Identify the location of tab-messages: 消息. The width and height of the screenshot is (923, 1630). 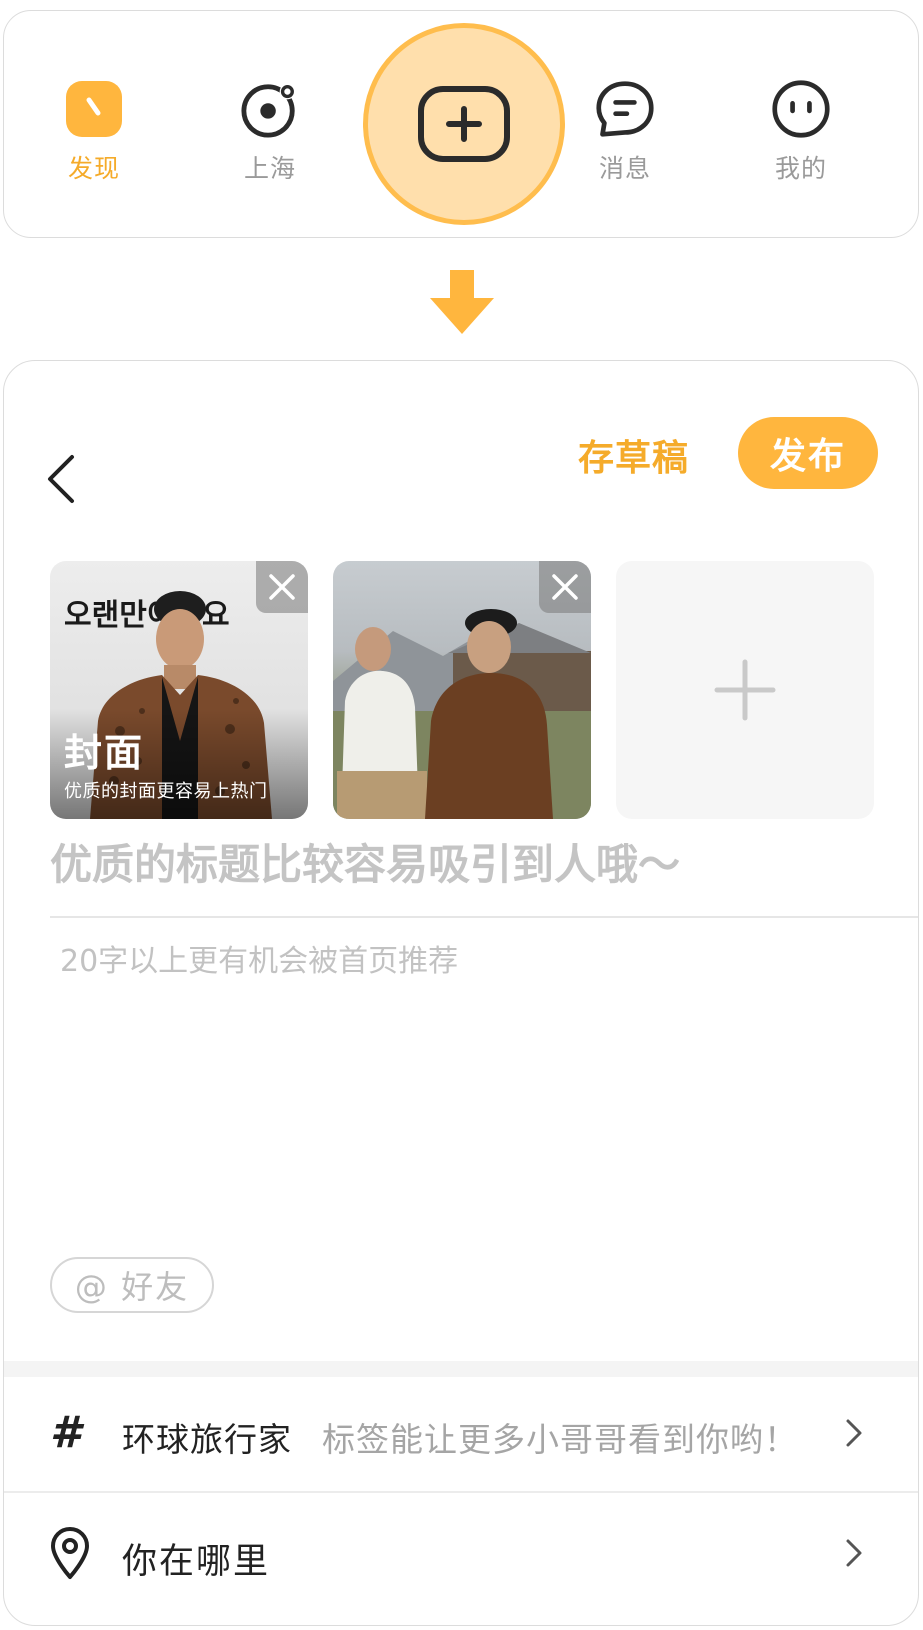
(625, 139).